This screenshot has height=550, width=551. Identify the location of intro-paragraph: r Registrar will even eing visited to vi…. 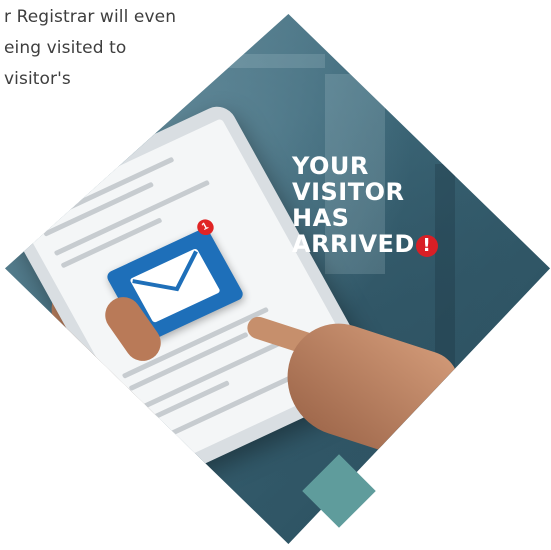
(100, 48).